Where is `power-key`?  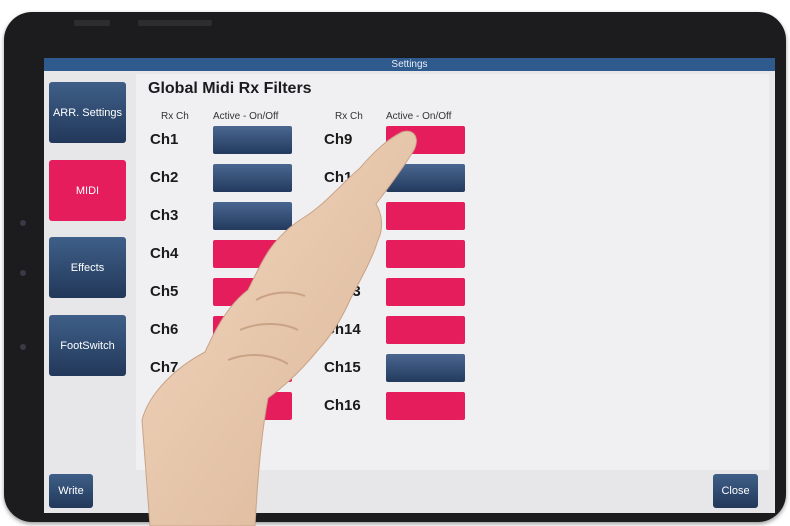
power-key is located at coordinates (92, 23).